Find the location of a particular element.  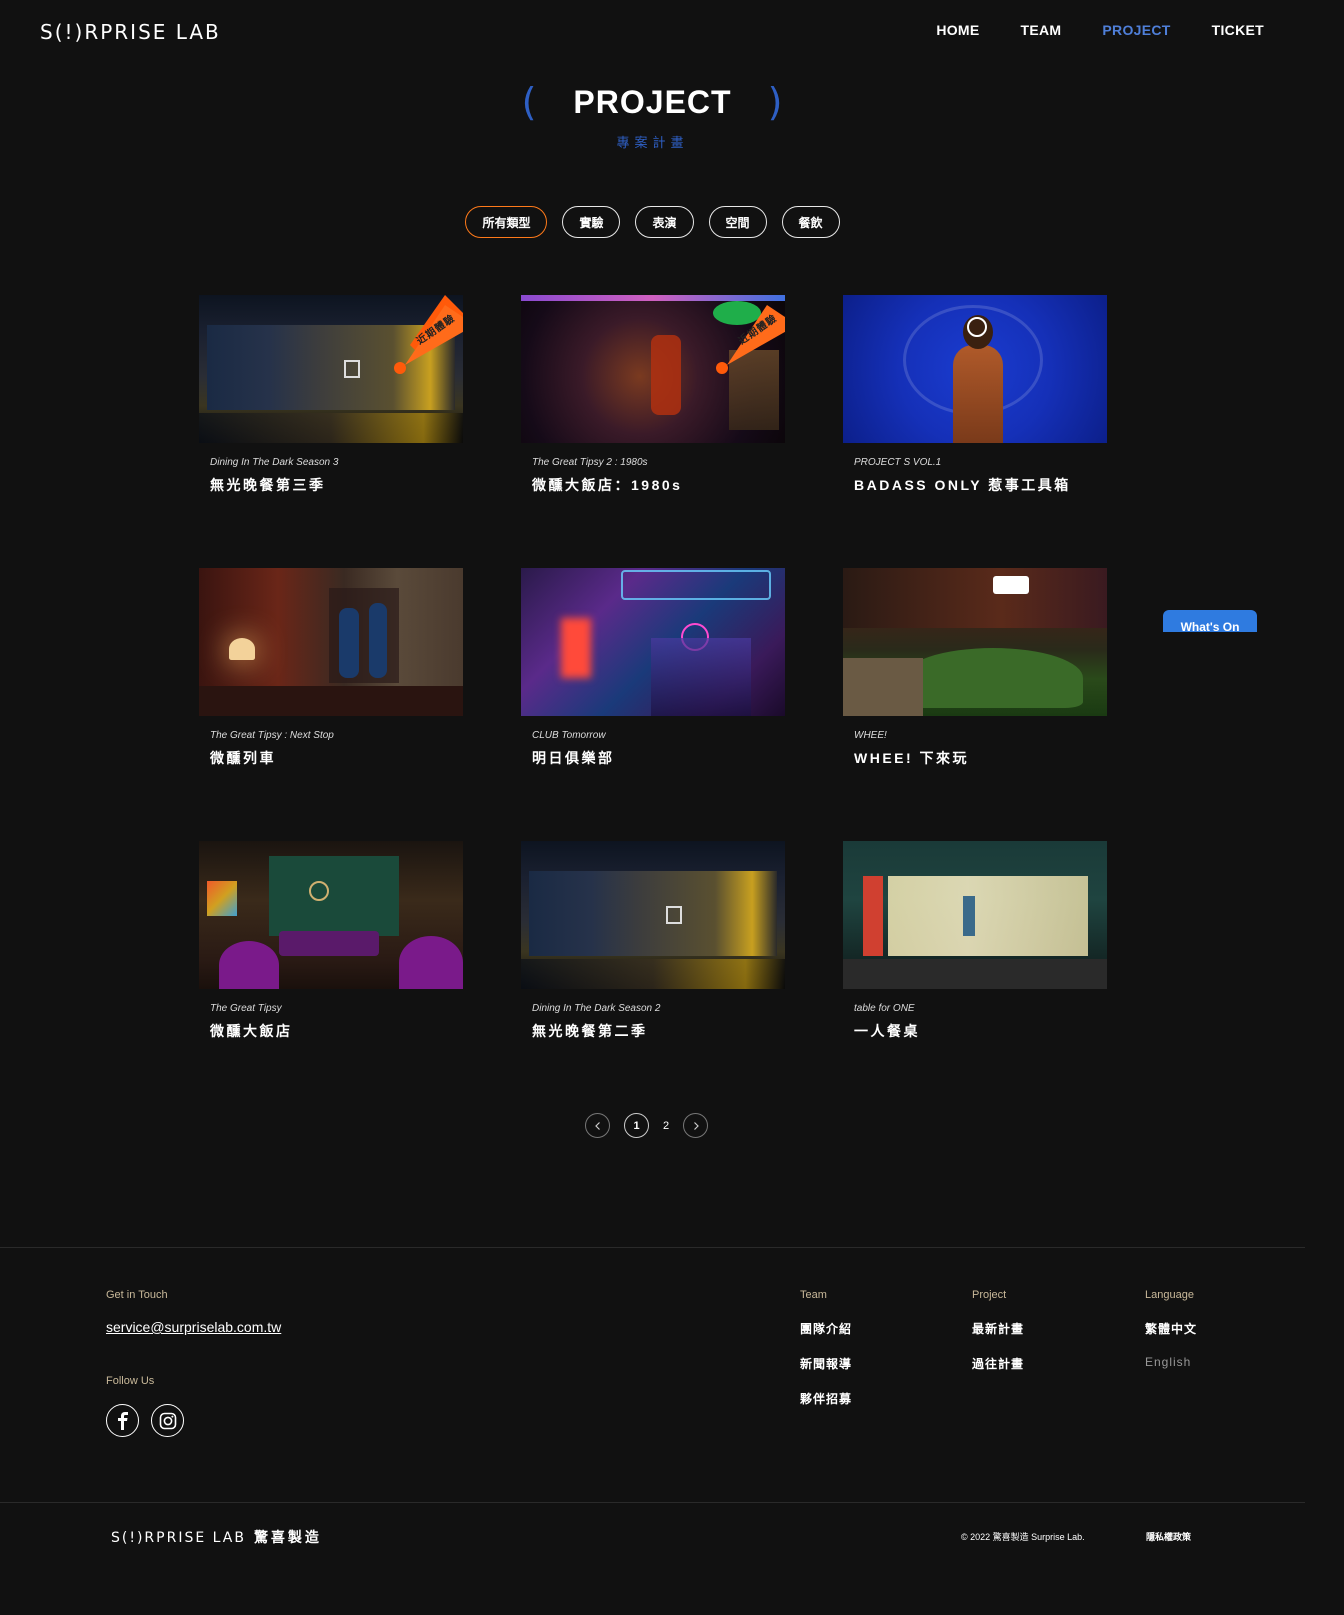

team-link-news: 新聞報導 is located at coordinates (826, 1363).